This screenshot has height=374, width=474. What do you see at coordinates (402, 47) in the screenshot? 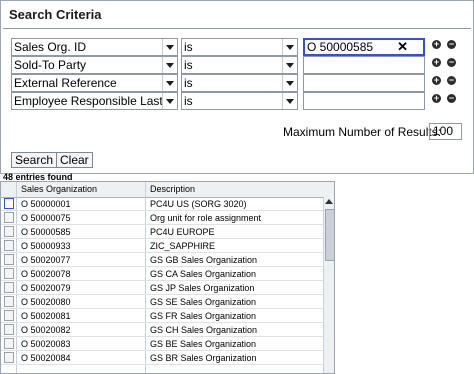
I see `clear-value-icon: ✕` at bounding box center [402, 47].